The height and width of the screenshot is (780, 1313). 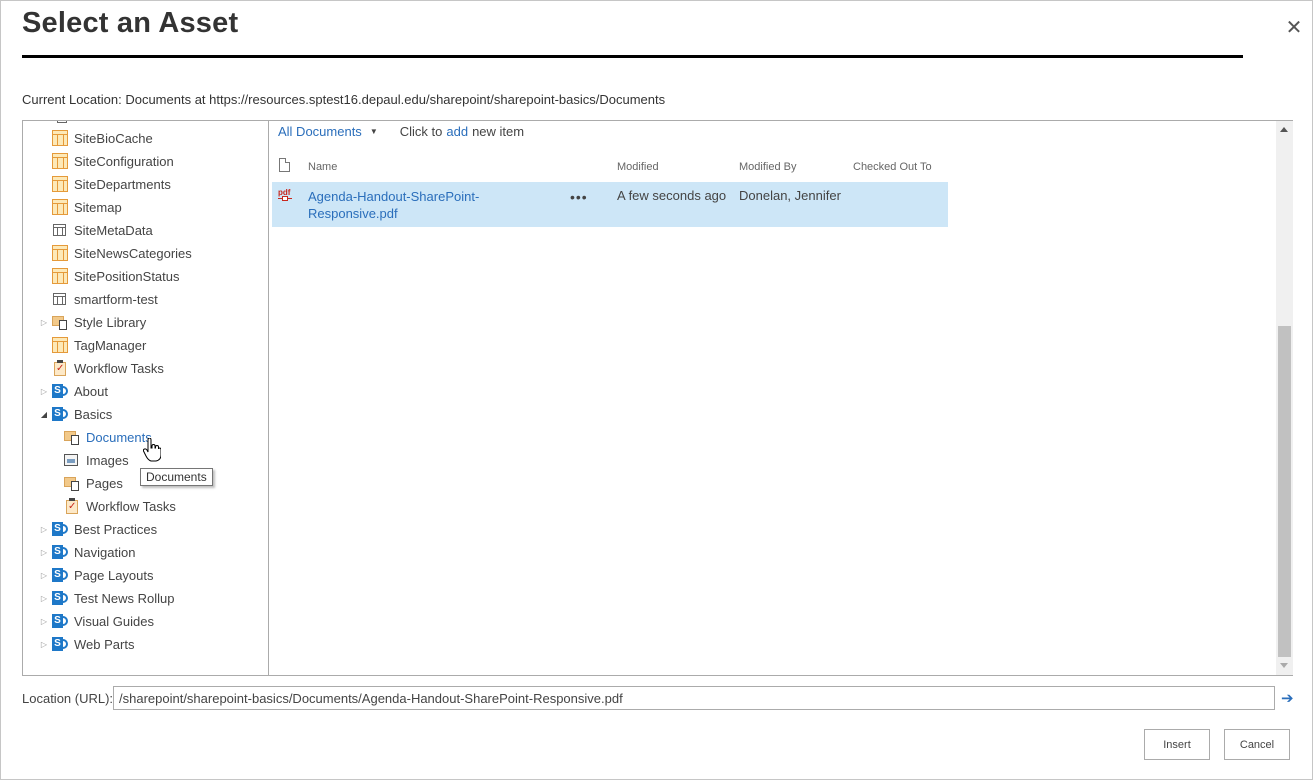 I want to click on tree-item-label: SiteBioCache, so click(x=113, y=138).